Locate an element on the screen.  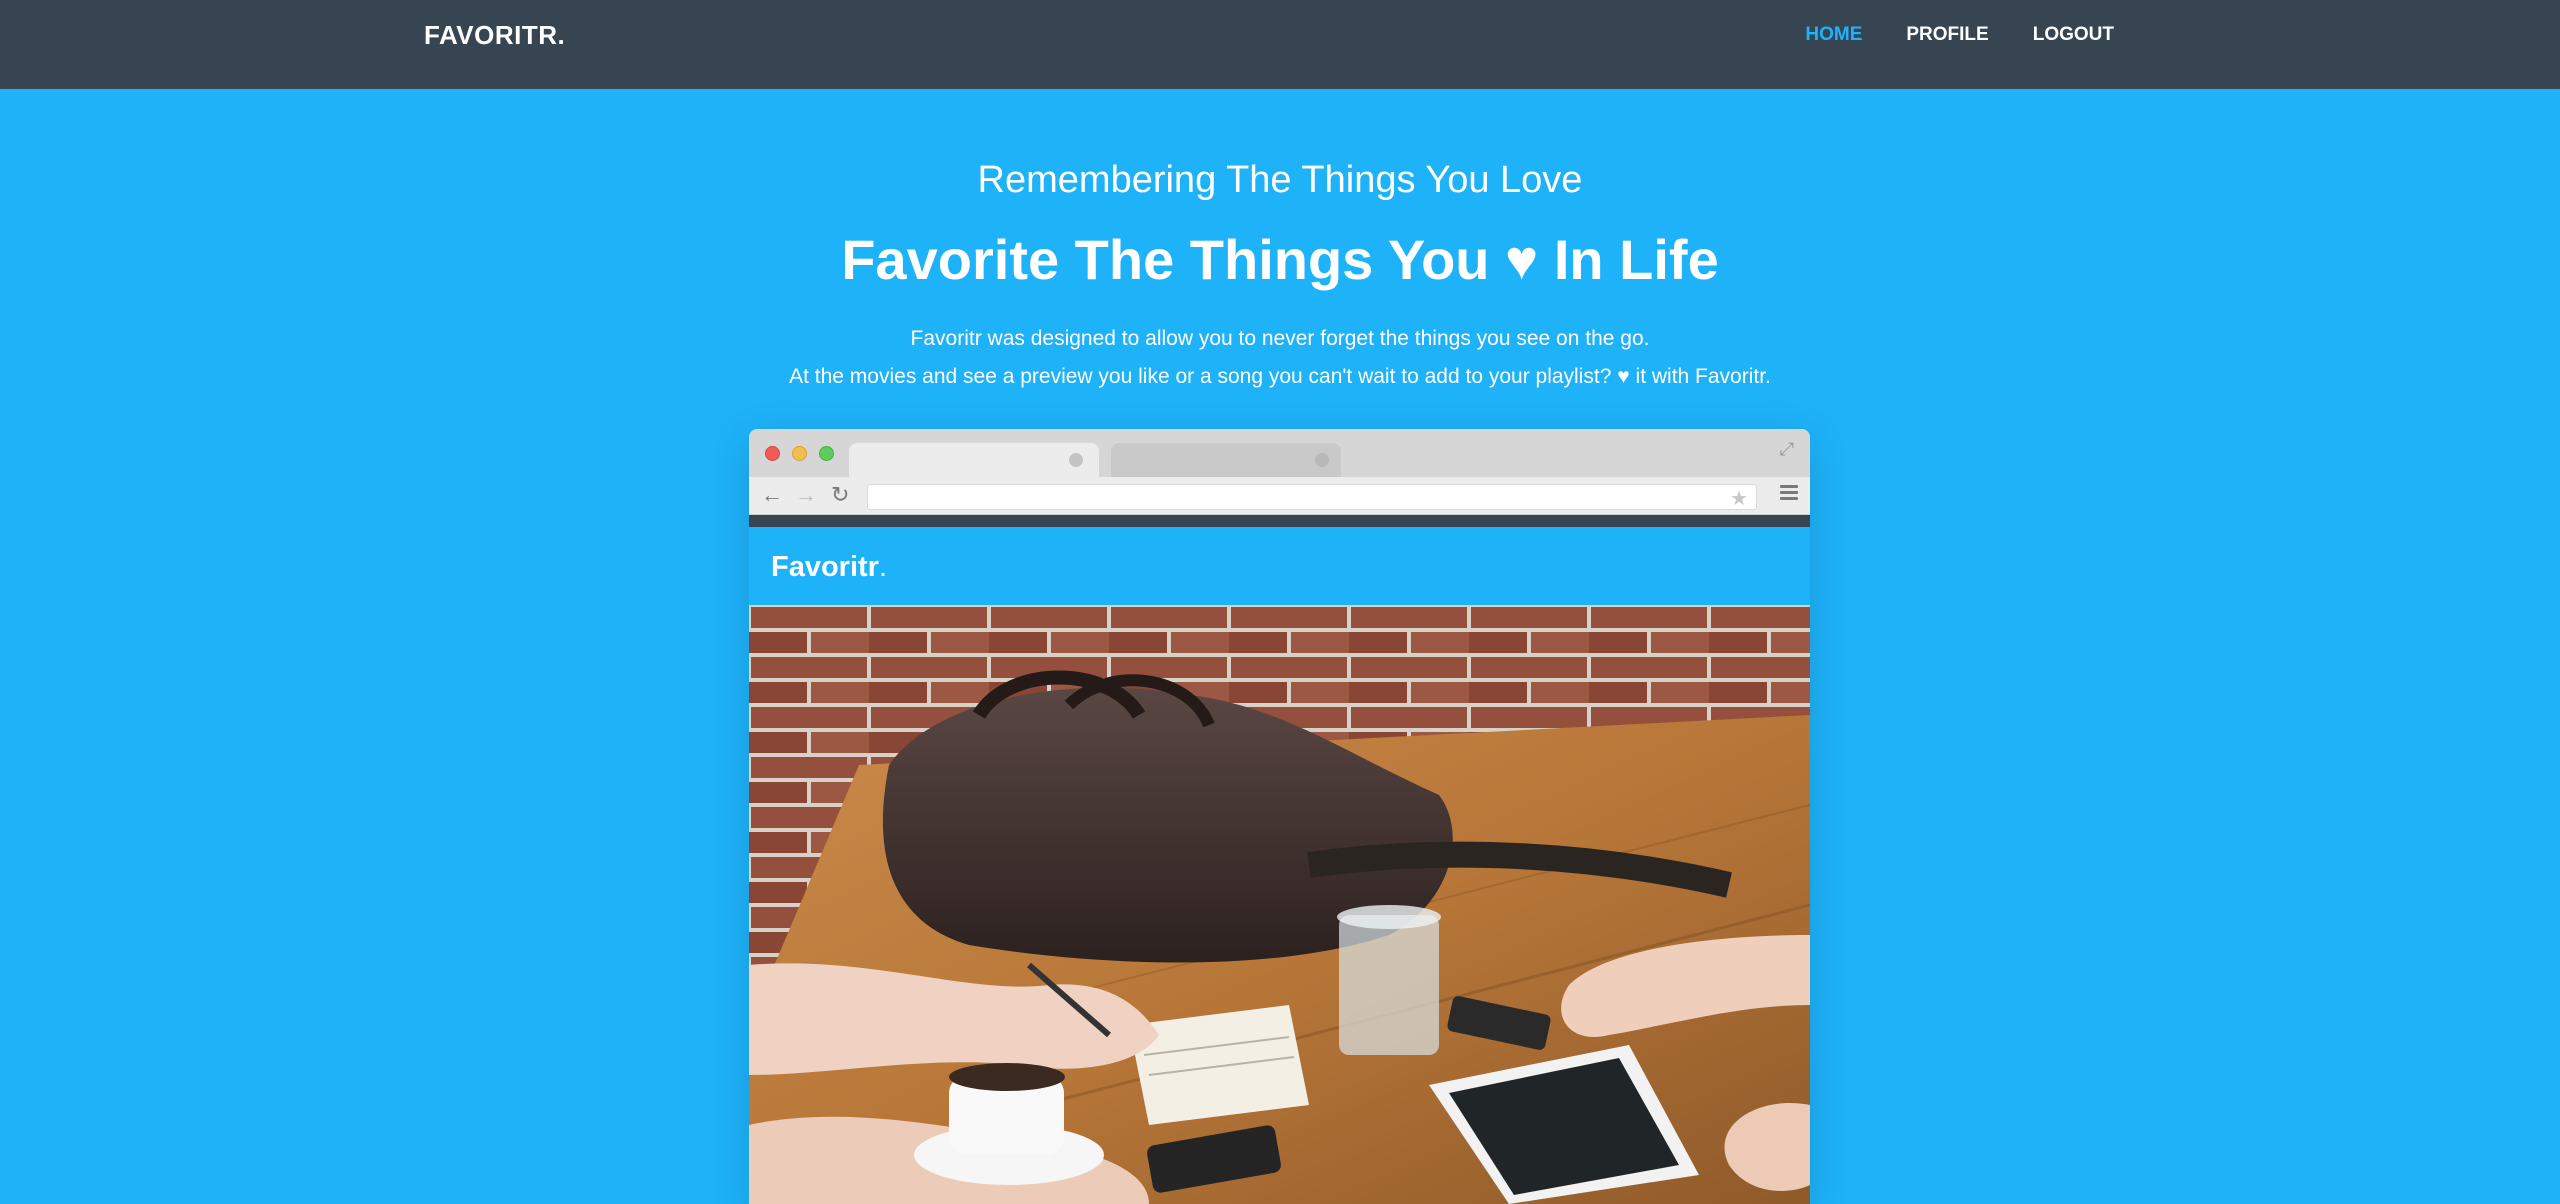
mockup-top-strip is located at coordinates (1279, 521).